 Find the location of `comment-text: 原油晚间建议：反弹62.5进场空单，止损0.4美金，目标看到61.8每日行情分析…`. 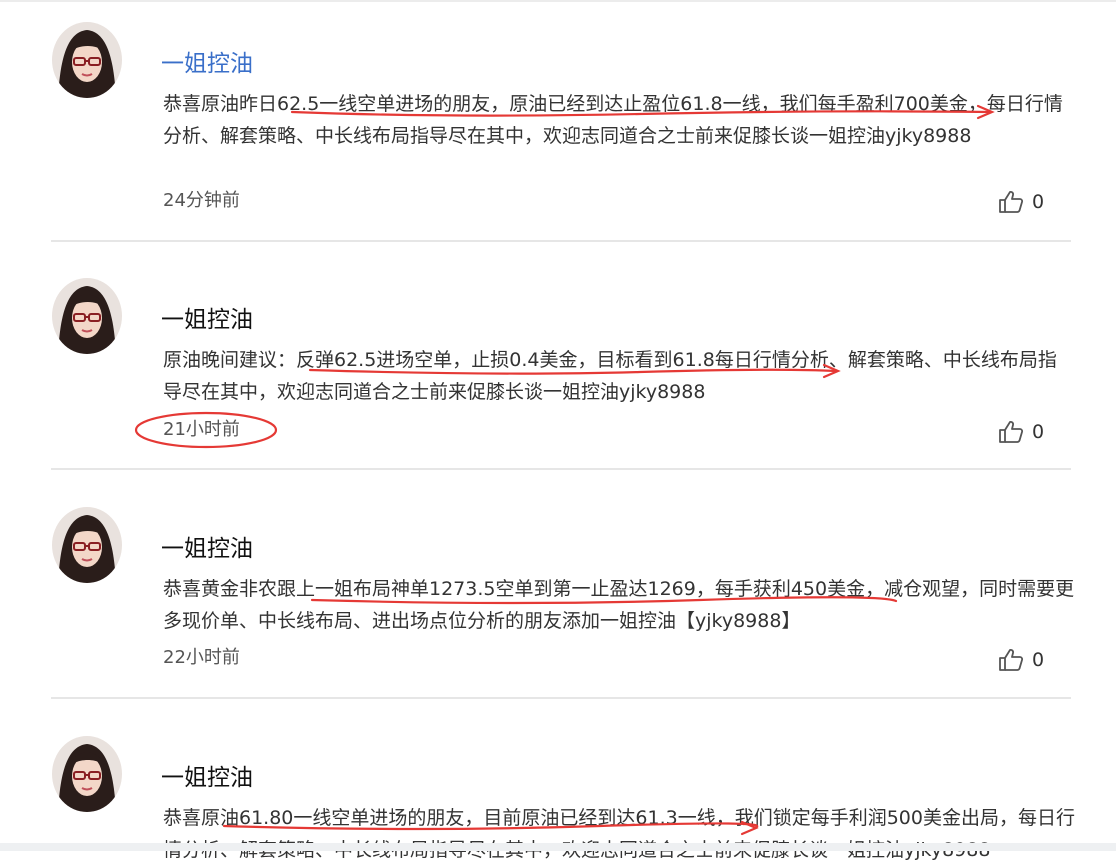

comment-text: 原油晚间建议：反弹62.5进场空单，止损0.4美金，目标看到61.8每日行情分析… is located at coordinates (610, 376).